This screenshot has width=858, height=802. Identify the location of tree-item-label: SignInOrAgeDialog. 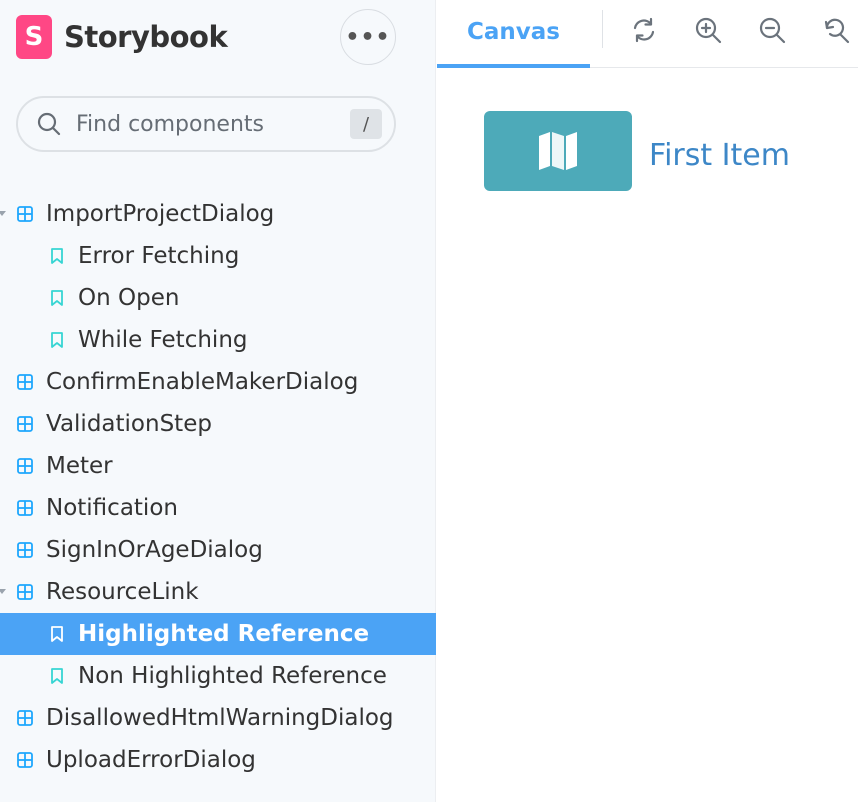
(154, 550).